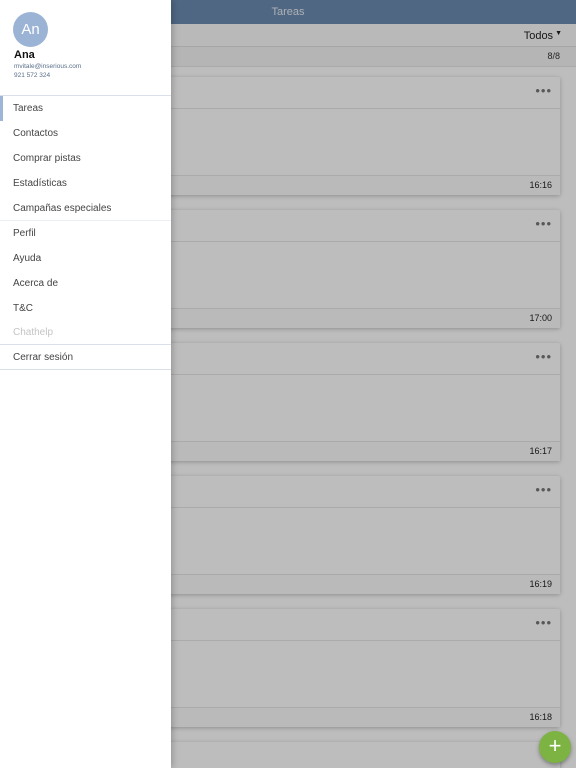 The image size is (576, 768). What do you see at coordinates (85, 158) in the screenshot?
I see `menu-item-comprar-pistas: Comprar pistas` at bounding box center [85, 158].